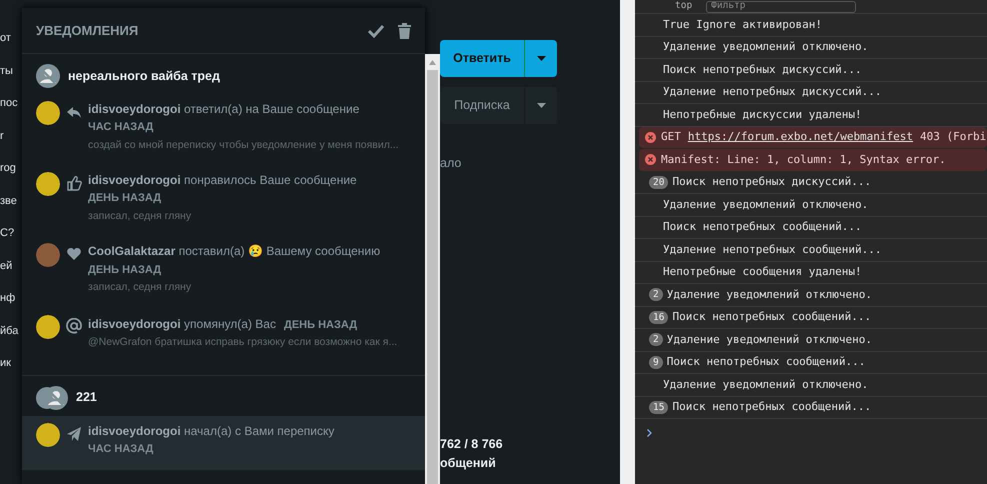  Describe the element at coordinates (9, 201) in the screenshot. I see `page-text-fragment: зве` at that location.